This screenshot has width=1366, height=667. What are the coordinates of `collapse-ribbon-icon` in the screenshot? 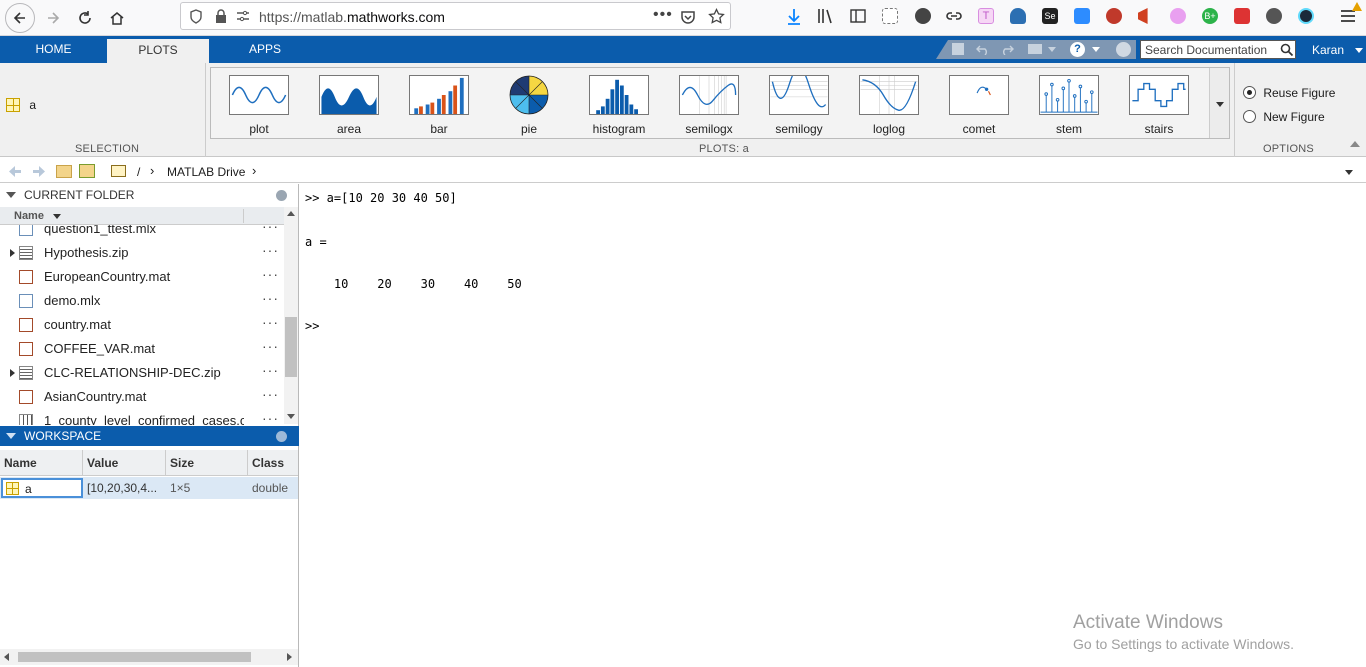 It's located at (1355, 144).